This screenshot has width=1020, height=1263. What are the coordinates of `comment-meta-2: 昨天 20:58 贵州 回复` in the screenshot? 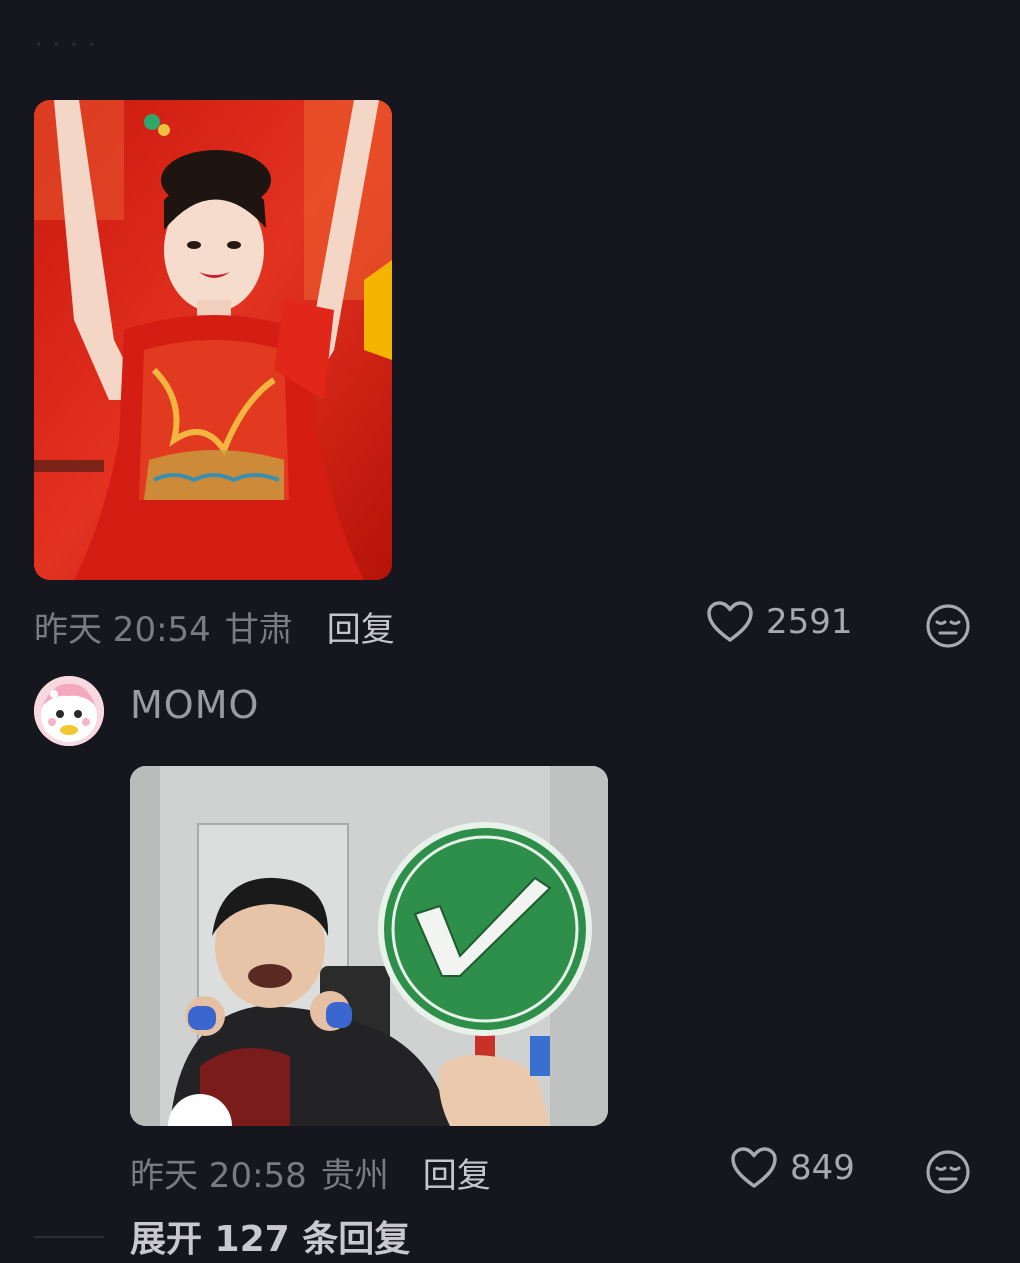 It's located at (310, 1172).